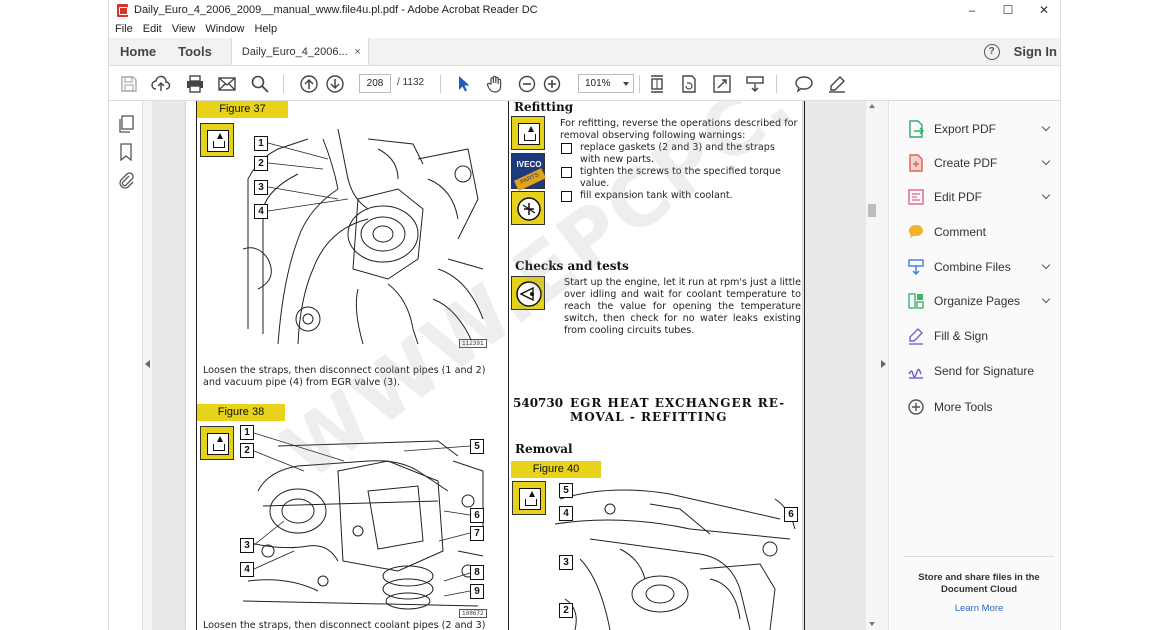 This screenshot has width=1170, height=630. Describe the element at coordinates (463, 84) in the screenshot. I see `select-cursor-icon` at that location.